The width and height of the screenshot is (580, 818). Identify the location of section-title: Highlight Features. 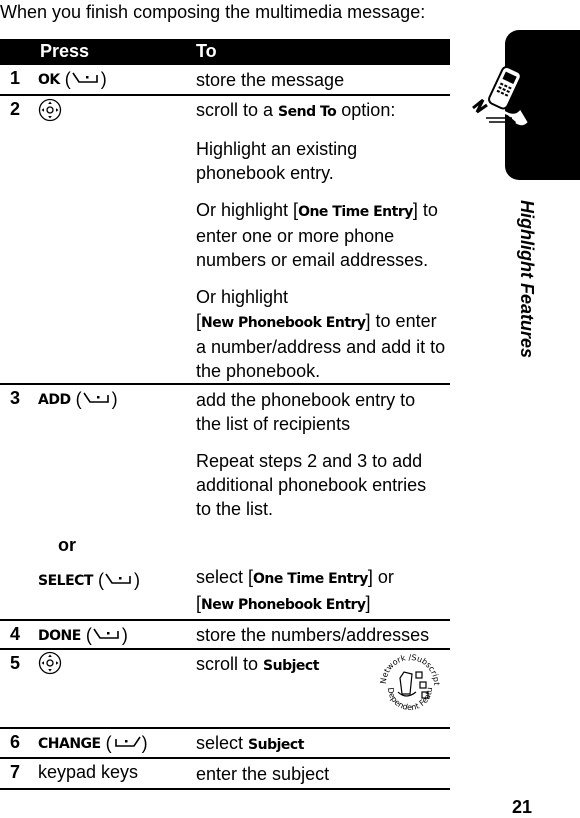
(527, 279).